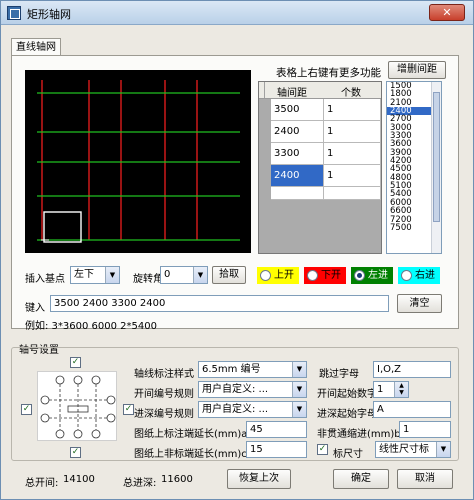  What do you see at coordinates (35, 308) in the screenshot?
I see `input-label: 键入` at bounding box center [35, 308].